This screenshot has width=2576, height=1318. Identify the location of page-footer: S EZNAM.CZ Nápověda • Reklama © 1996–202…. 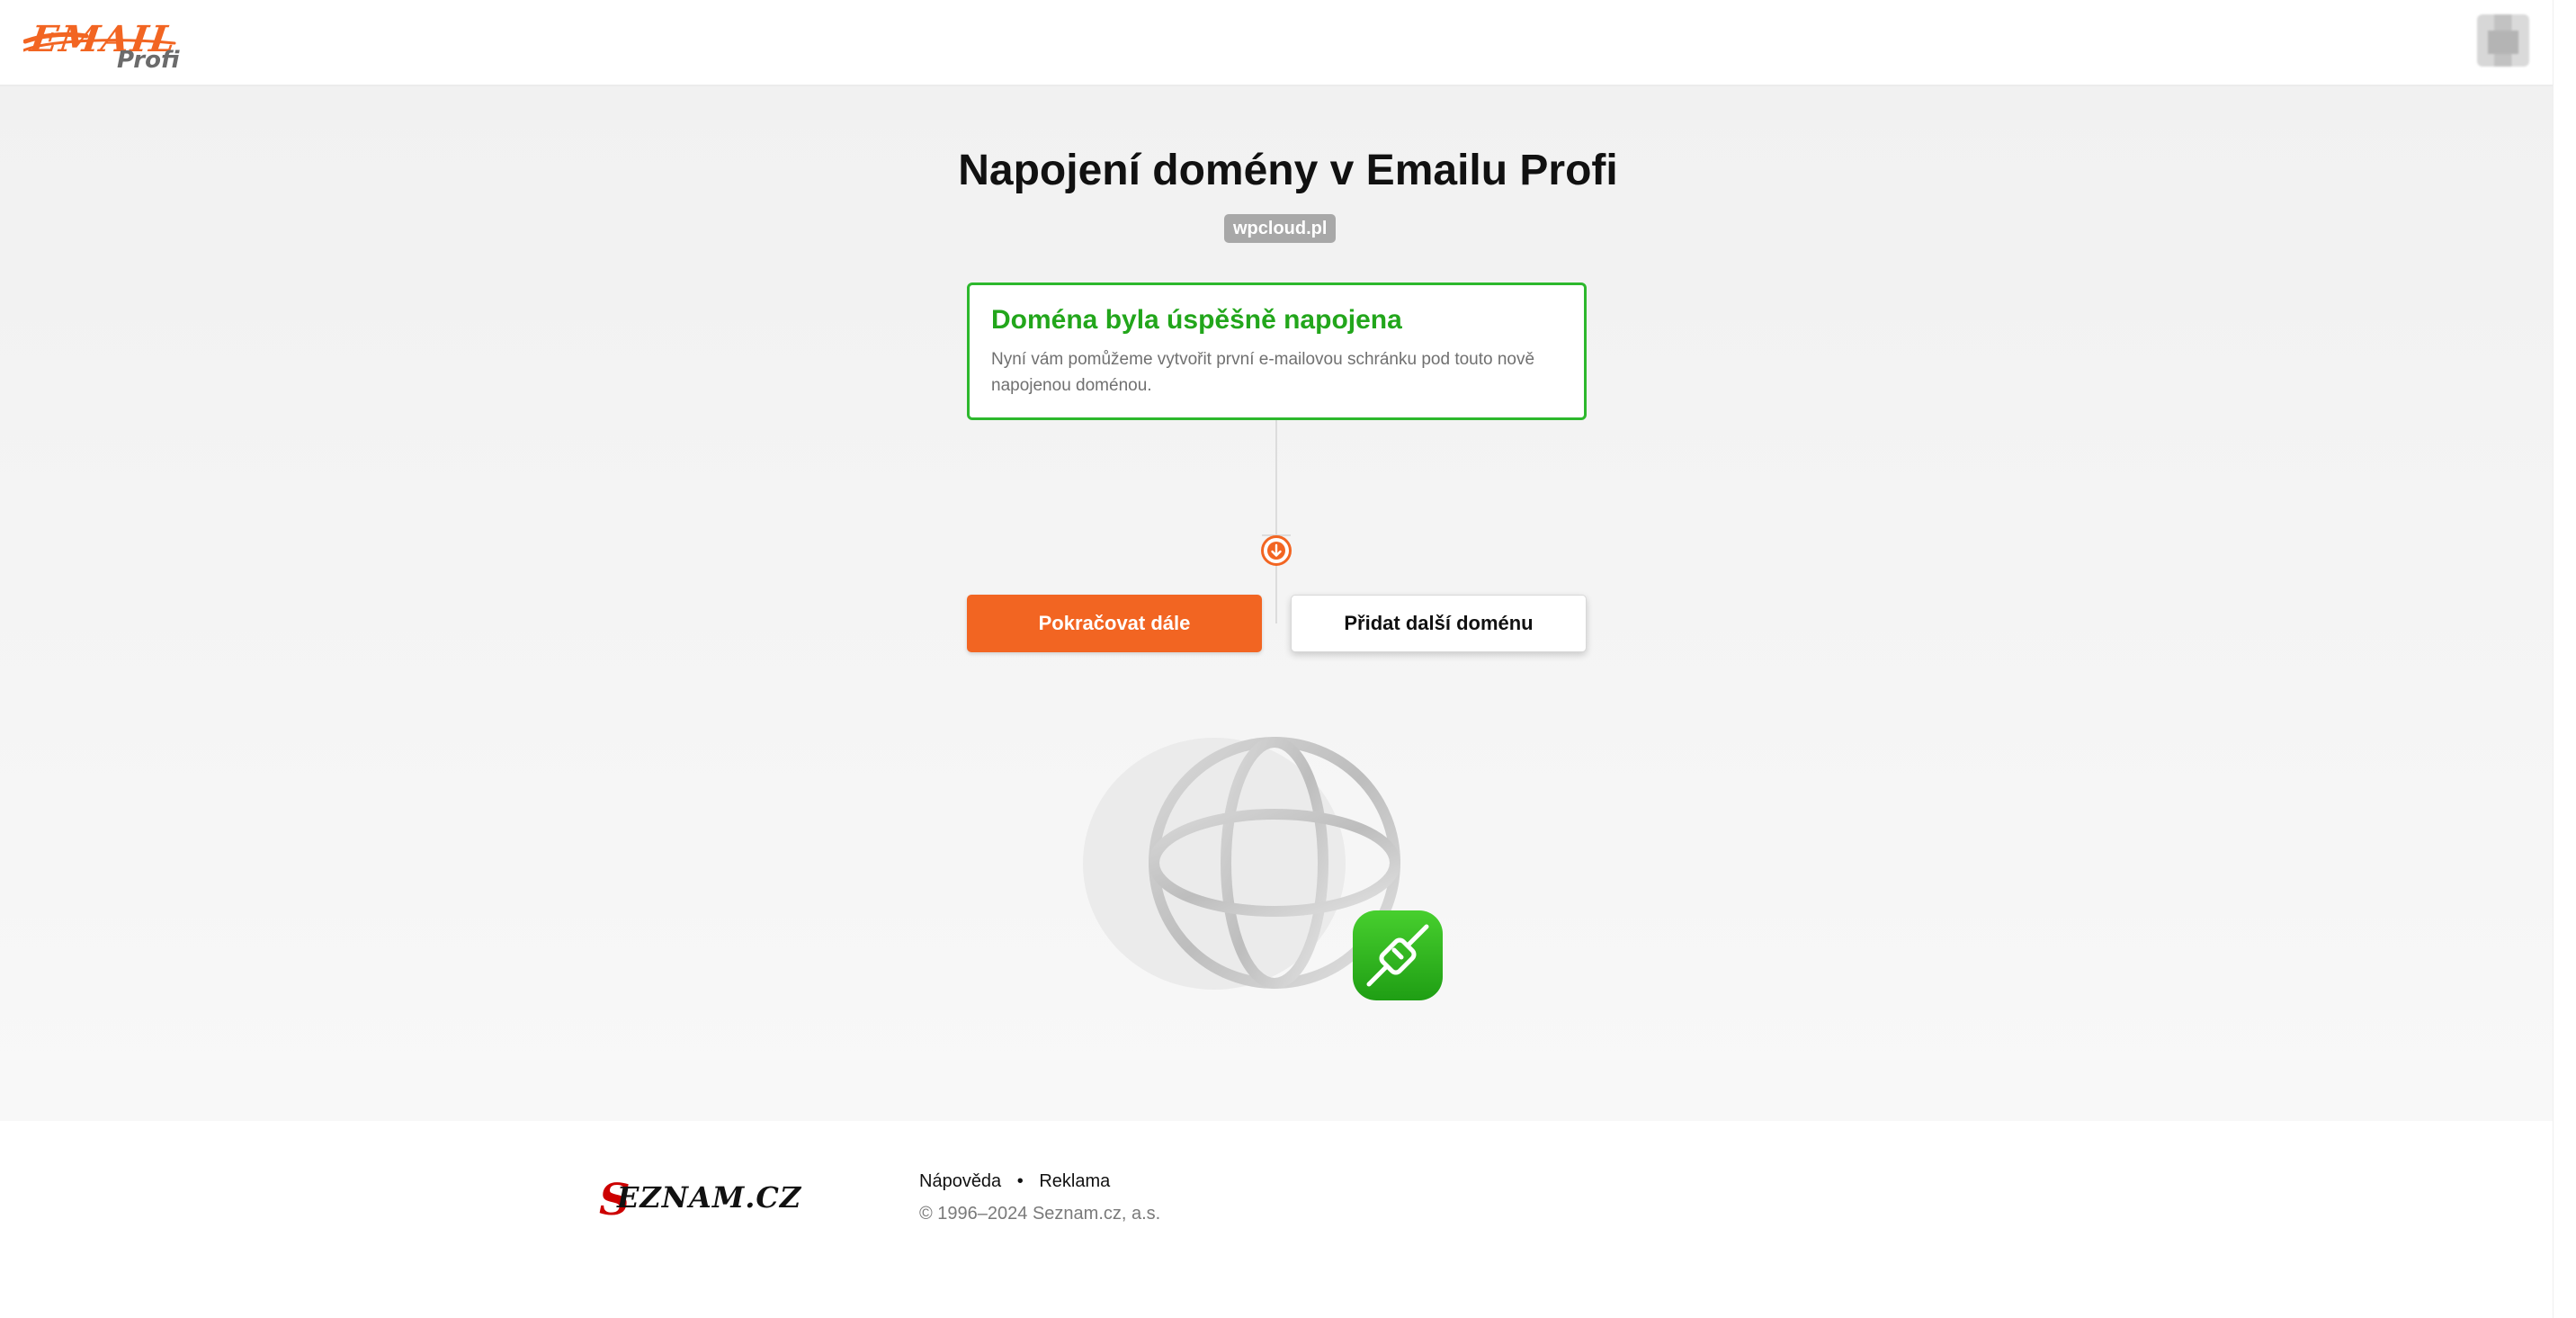
(1288, 1219).